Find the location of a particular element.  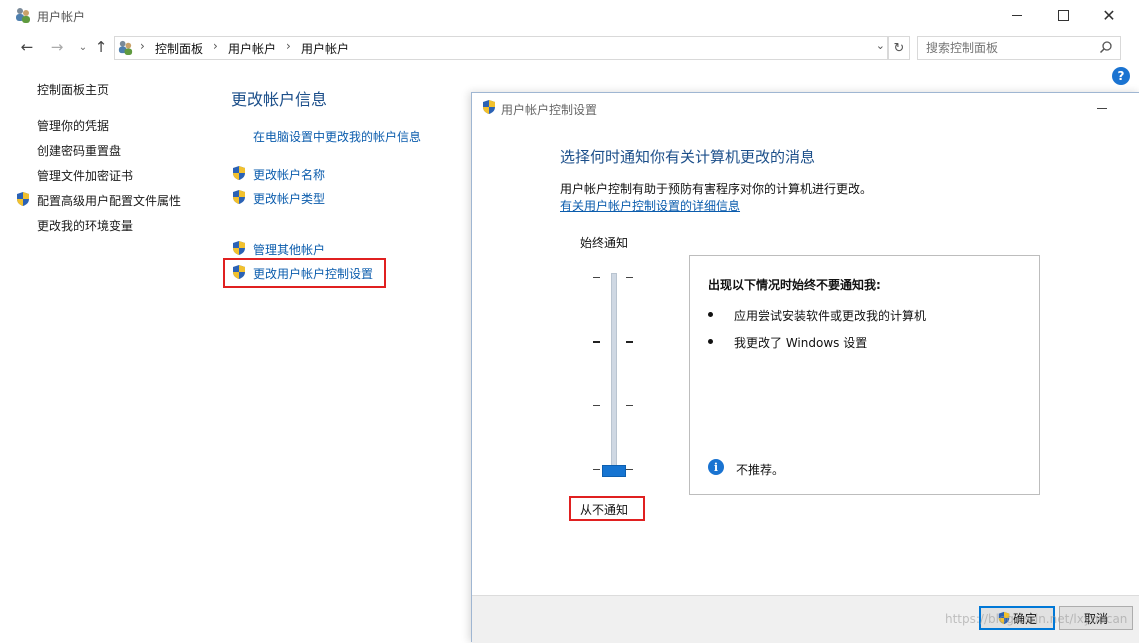

sidebar-item-advanced-profile-properties: 配置高级用户配置文件属性 is located at coordinates (109, 200).